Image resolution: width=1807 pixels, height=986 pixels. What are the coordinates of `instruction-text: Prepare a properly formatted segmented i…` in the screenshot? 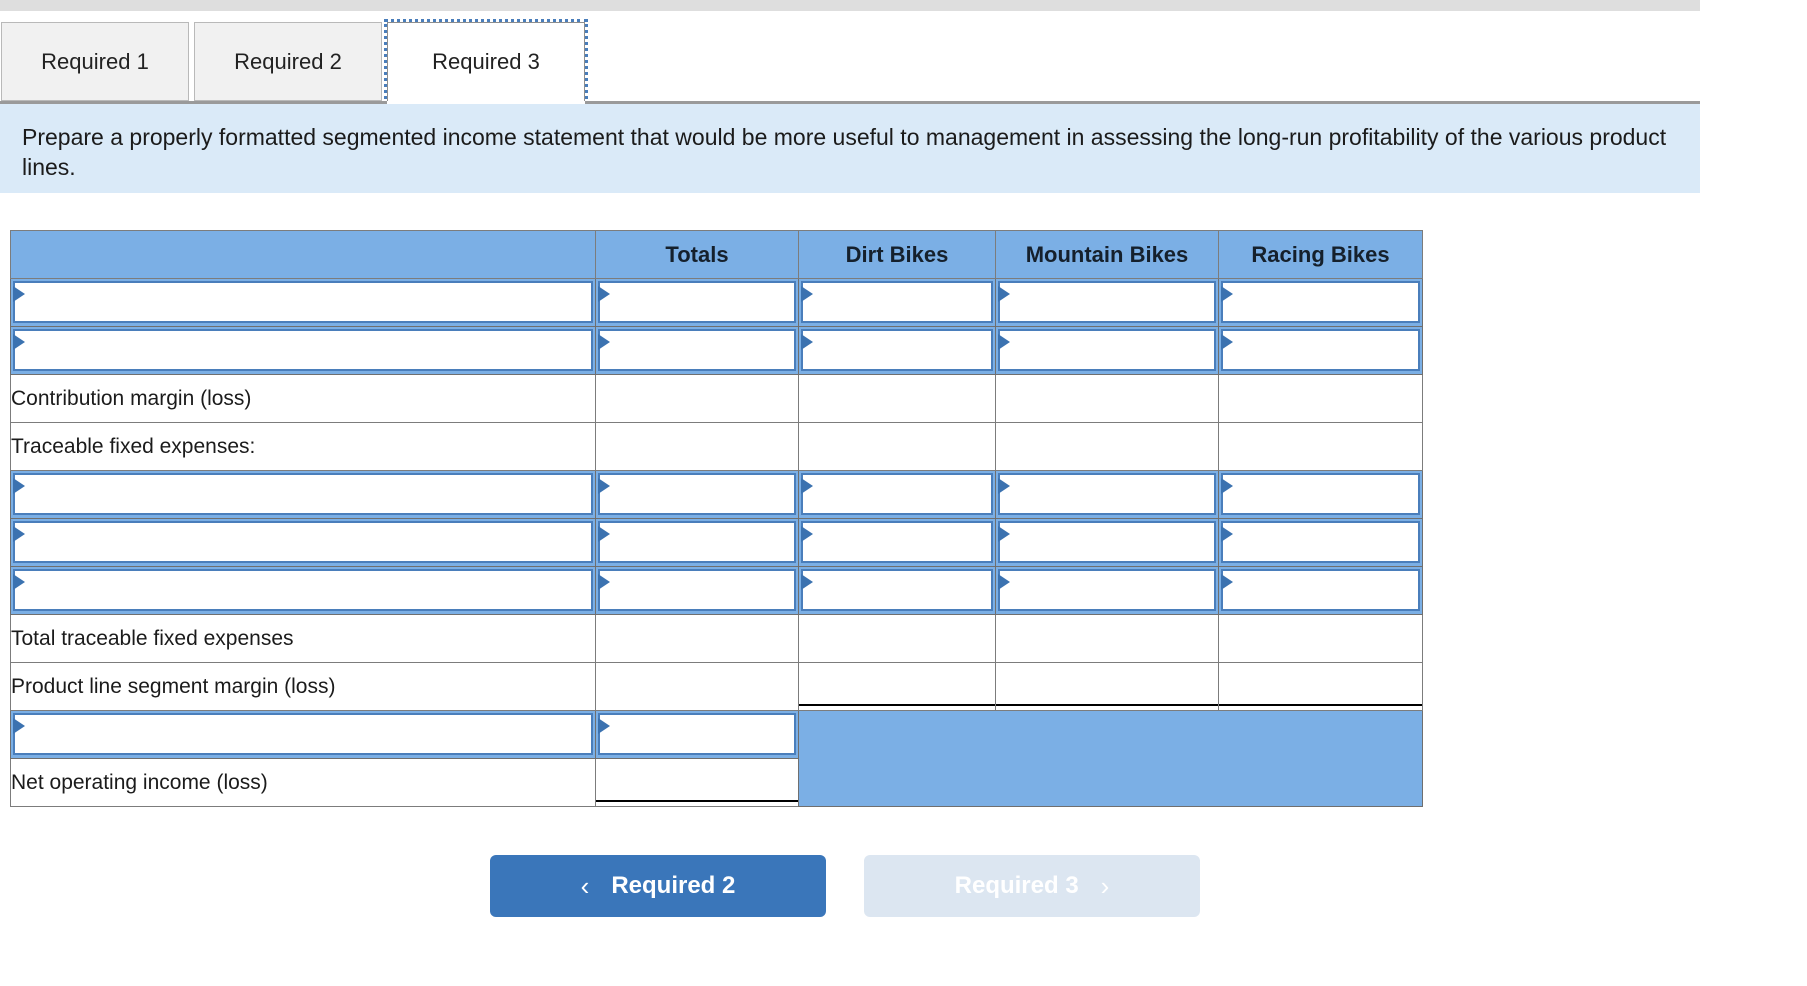 It's located at (844, 152).